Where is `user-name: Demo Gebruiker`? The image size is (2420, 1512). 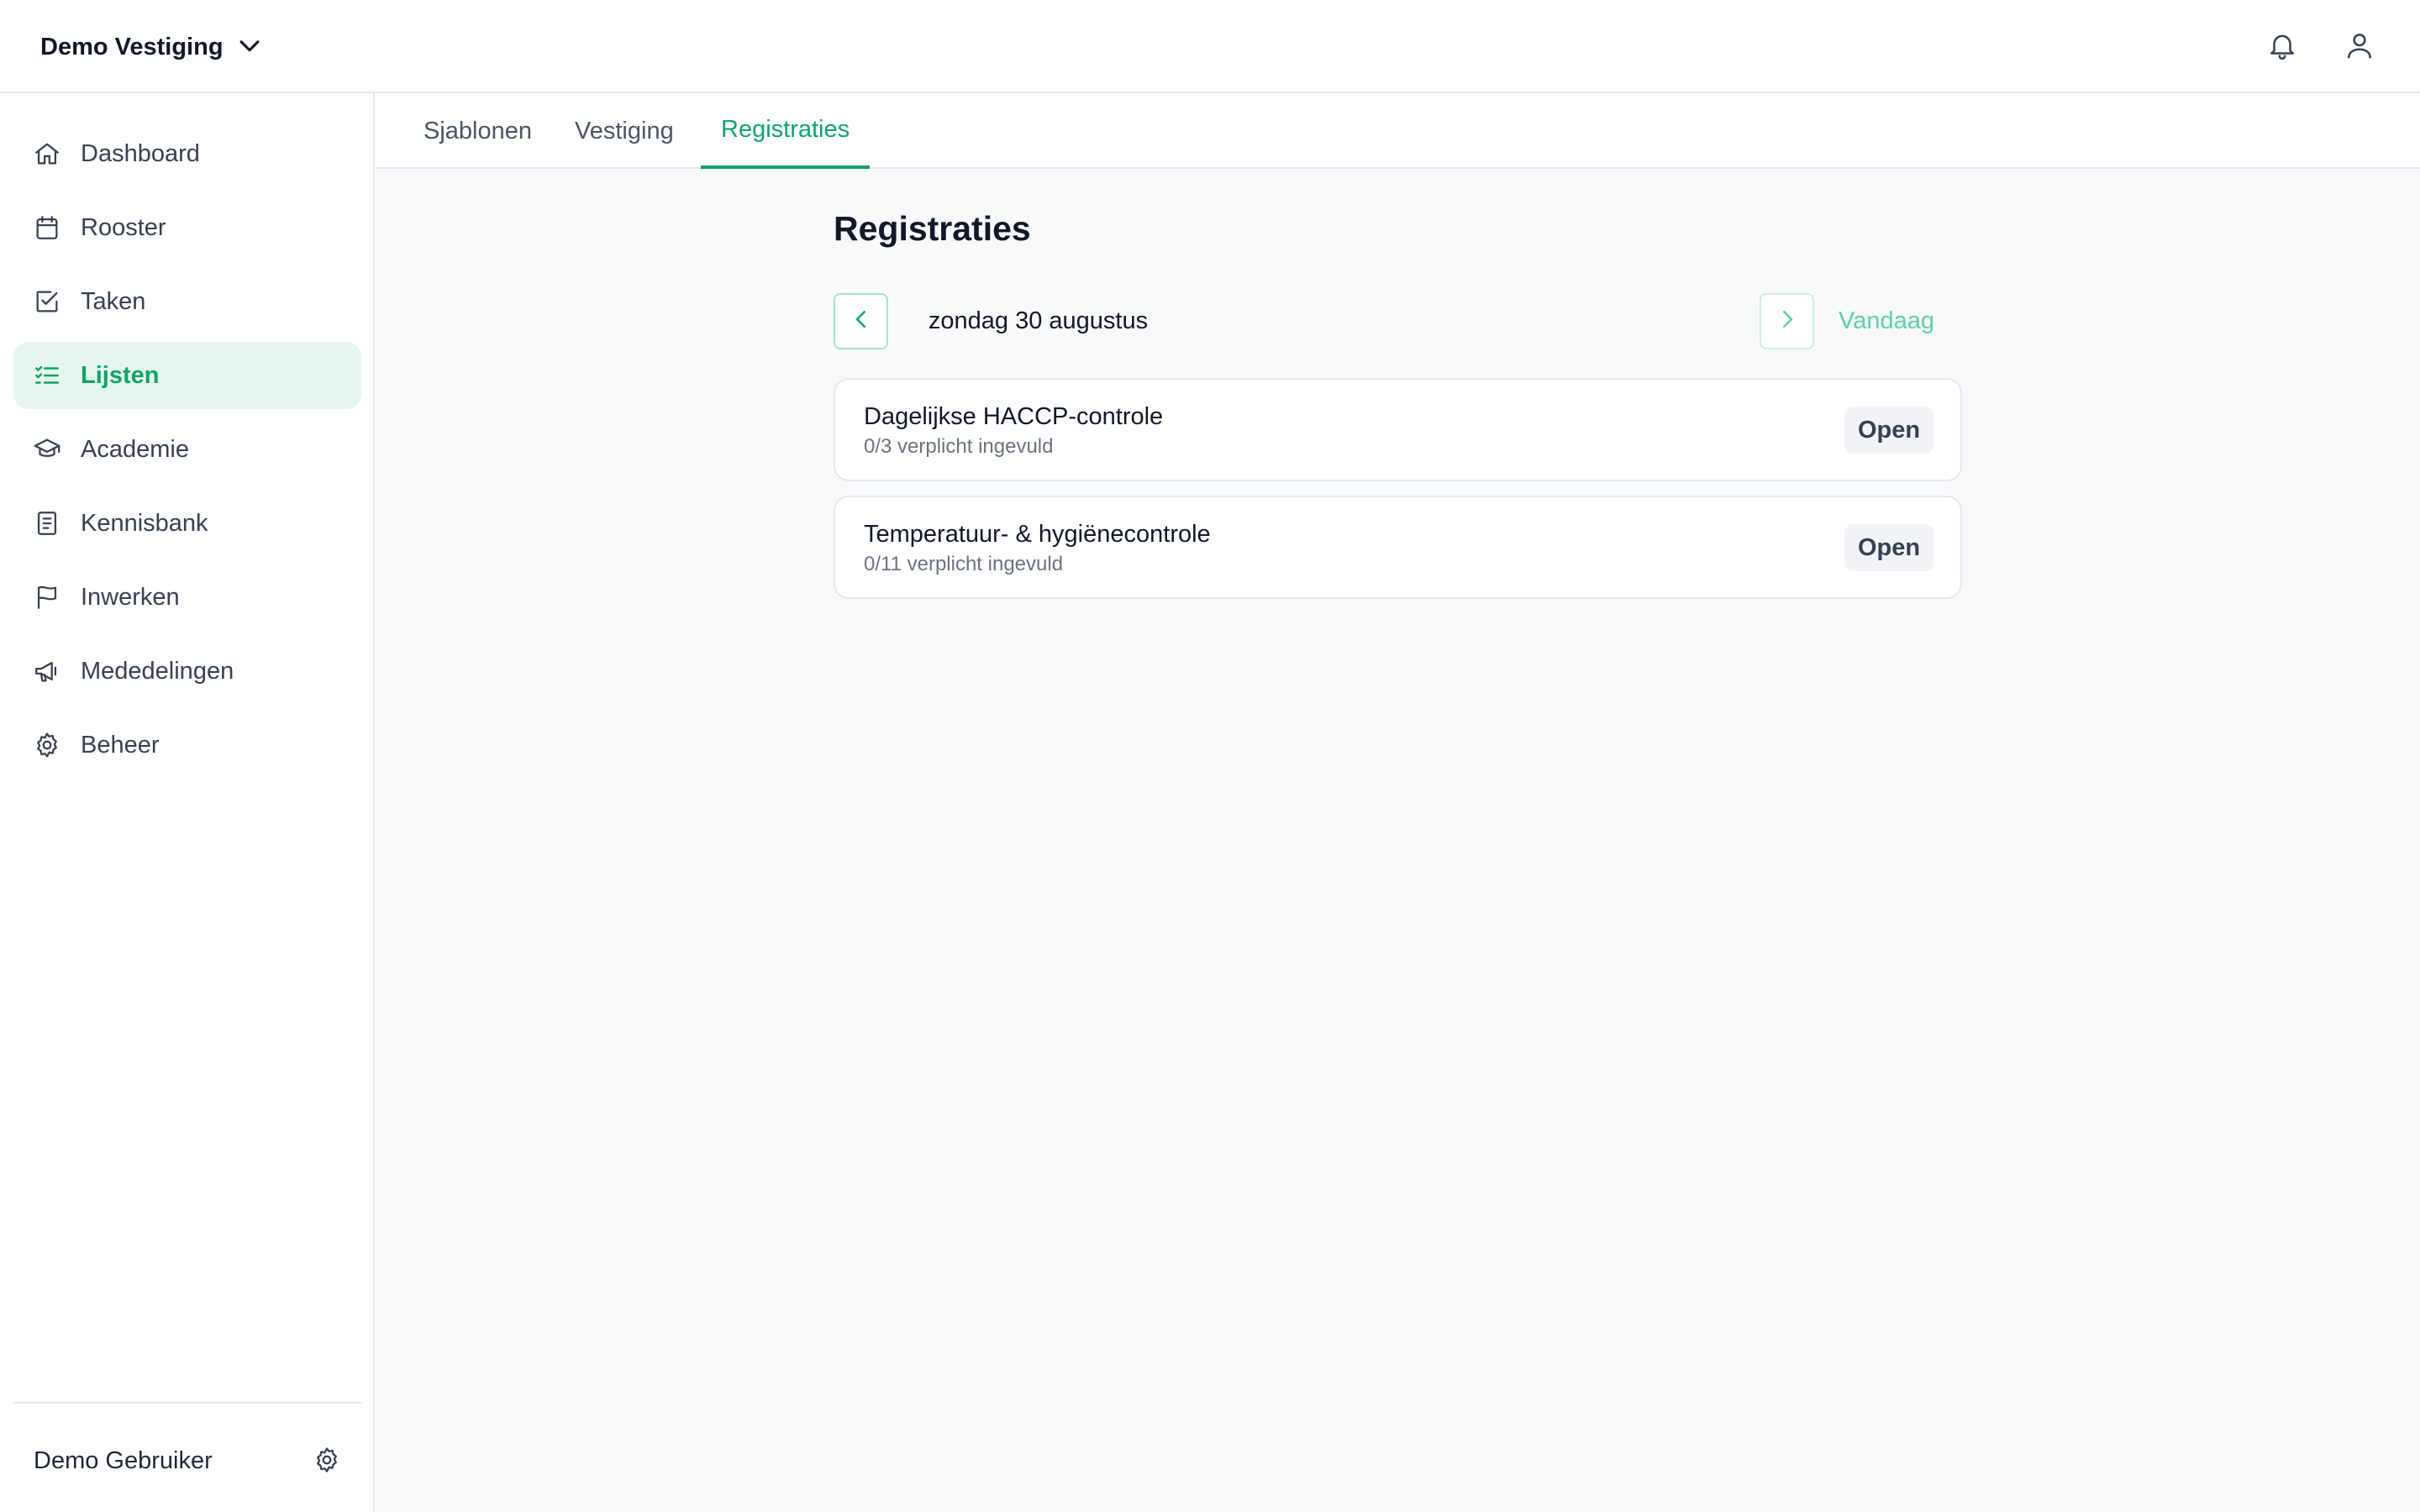 user-name: Demo Gebruiker is located at coordinates (124, 1460).